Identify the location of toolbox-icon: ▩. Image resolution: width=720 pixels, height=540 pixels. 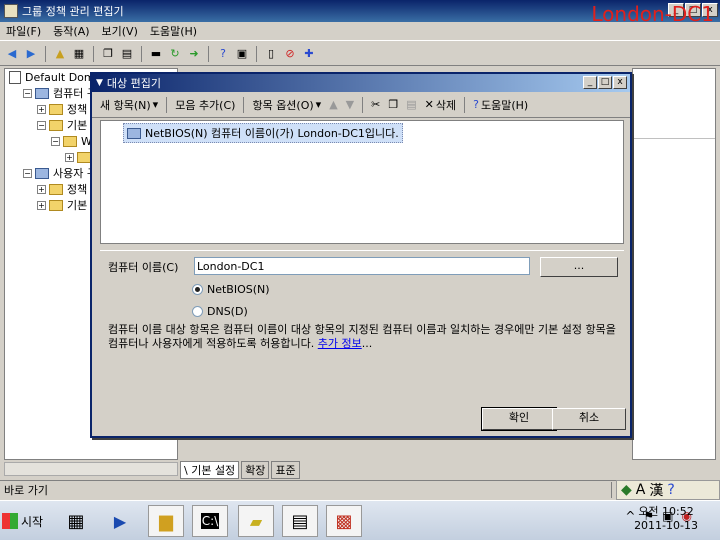
(344, 521).